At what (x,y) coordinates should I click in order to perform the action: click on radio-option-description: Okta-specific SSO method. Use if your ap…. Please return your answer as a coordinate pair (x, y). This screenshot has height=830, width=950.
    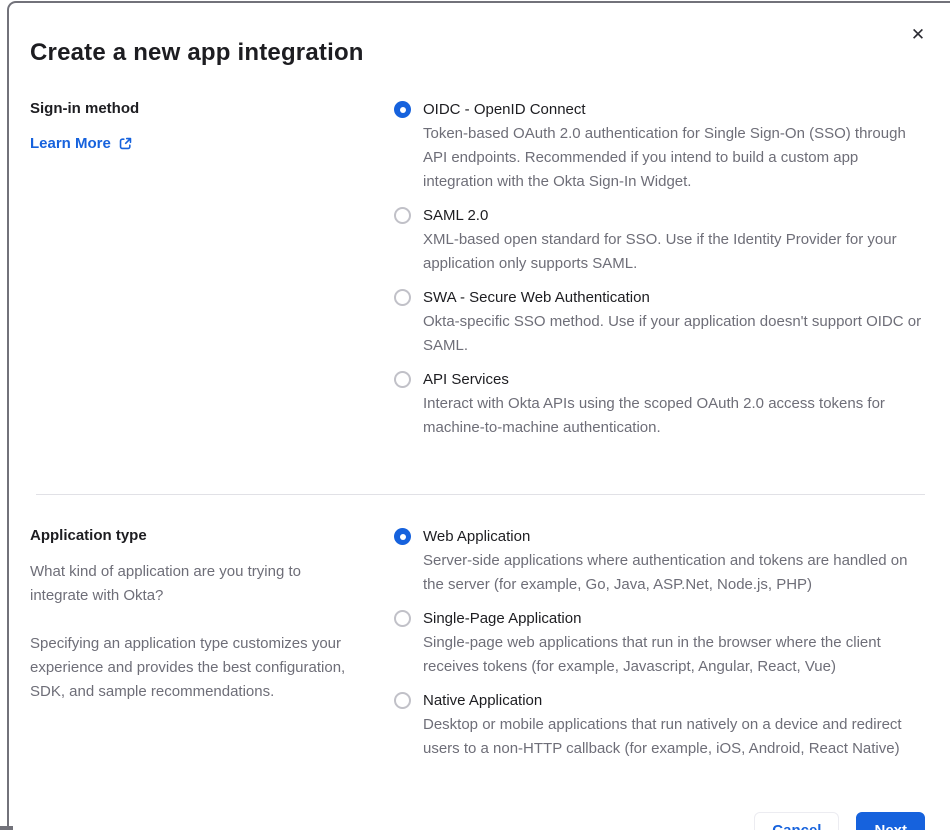
    Looking at the image, I should click on (672, 333).